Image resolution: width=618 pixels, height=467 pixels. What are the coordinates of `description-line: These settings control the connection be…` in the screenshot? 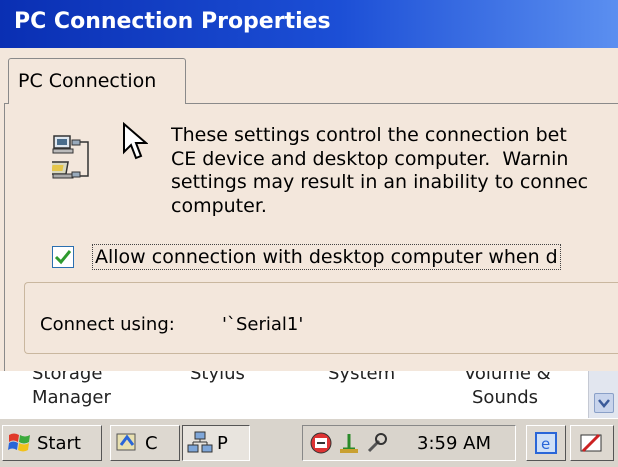 It's located at (369, 135).